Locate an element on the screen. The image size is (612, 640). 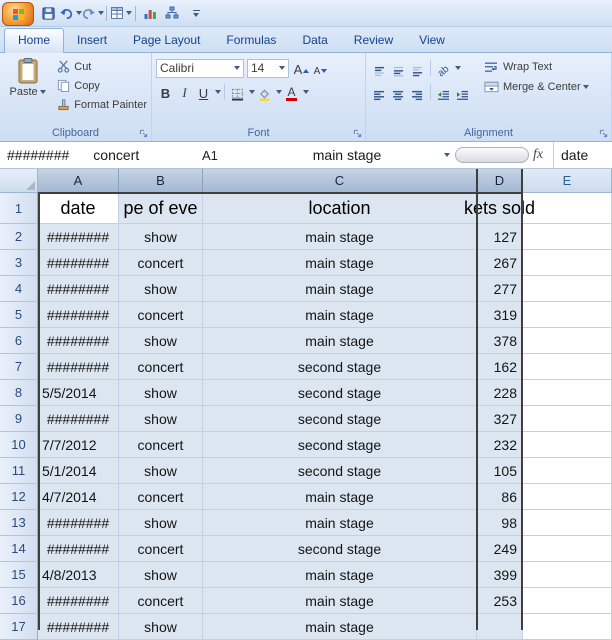
underline-button: U is located at coordinates (203, 92).